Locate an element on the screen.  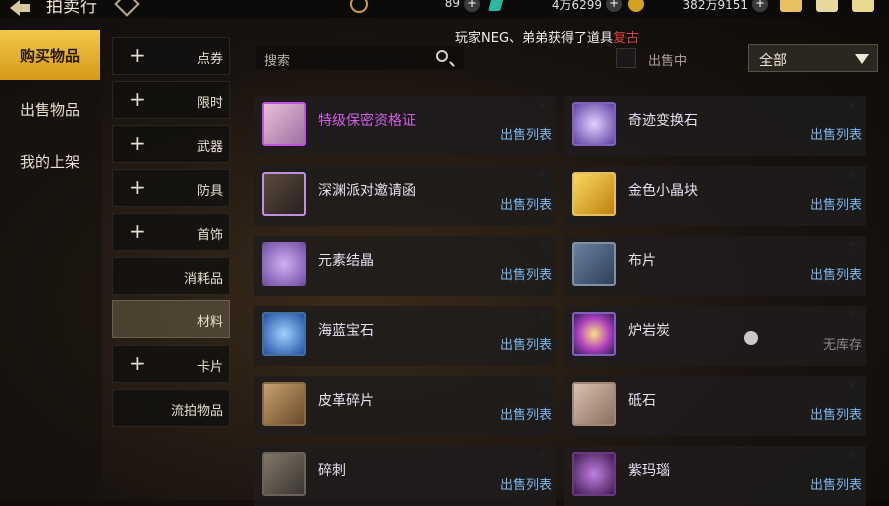
category-label: 限时 is located at coordinates (209, 103).